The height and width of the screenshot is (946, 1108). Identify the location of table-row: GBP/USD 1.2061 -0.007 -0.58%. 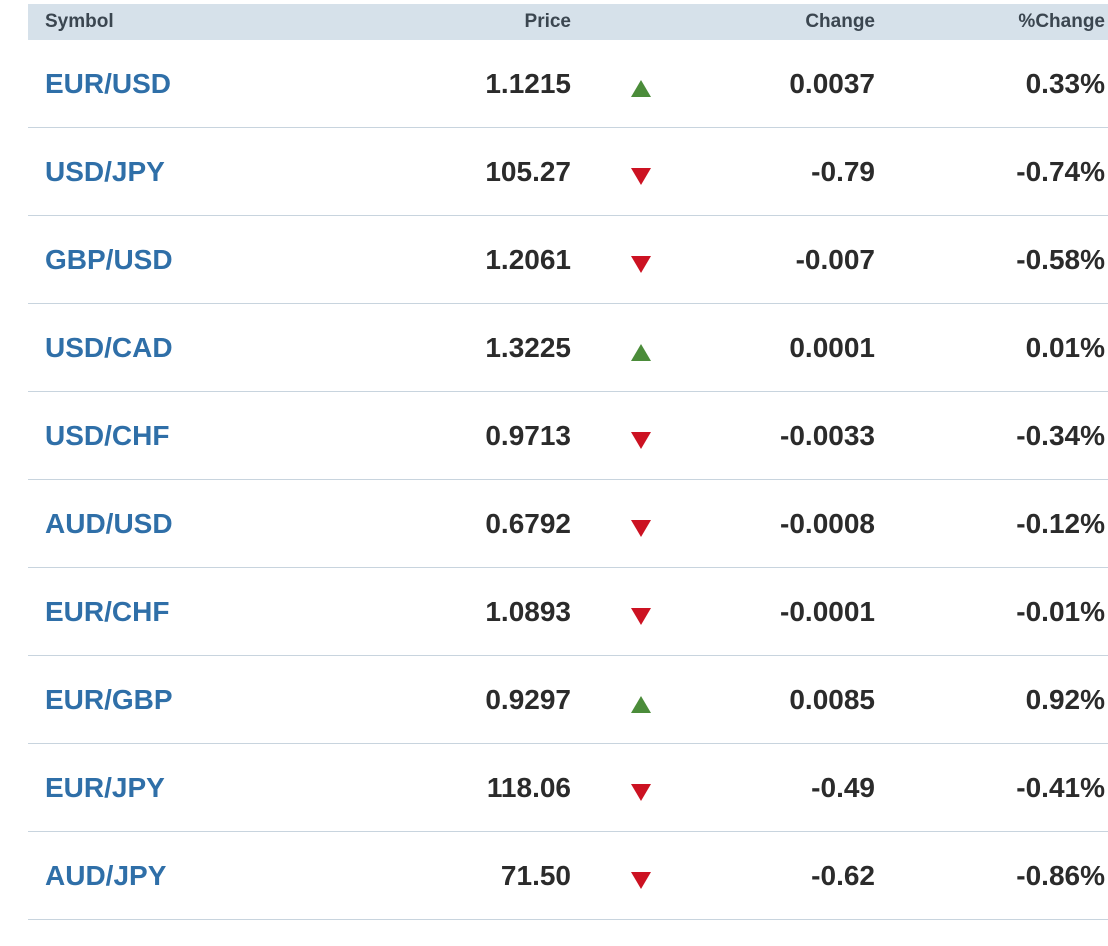
(568, 259).